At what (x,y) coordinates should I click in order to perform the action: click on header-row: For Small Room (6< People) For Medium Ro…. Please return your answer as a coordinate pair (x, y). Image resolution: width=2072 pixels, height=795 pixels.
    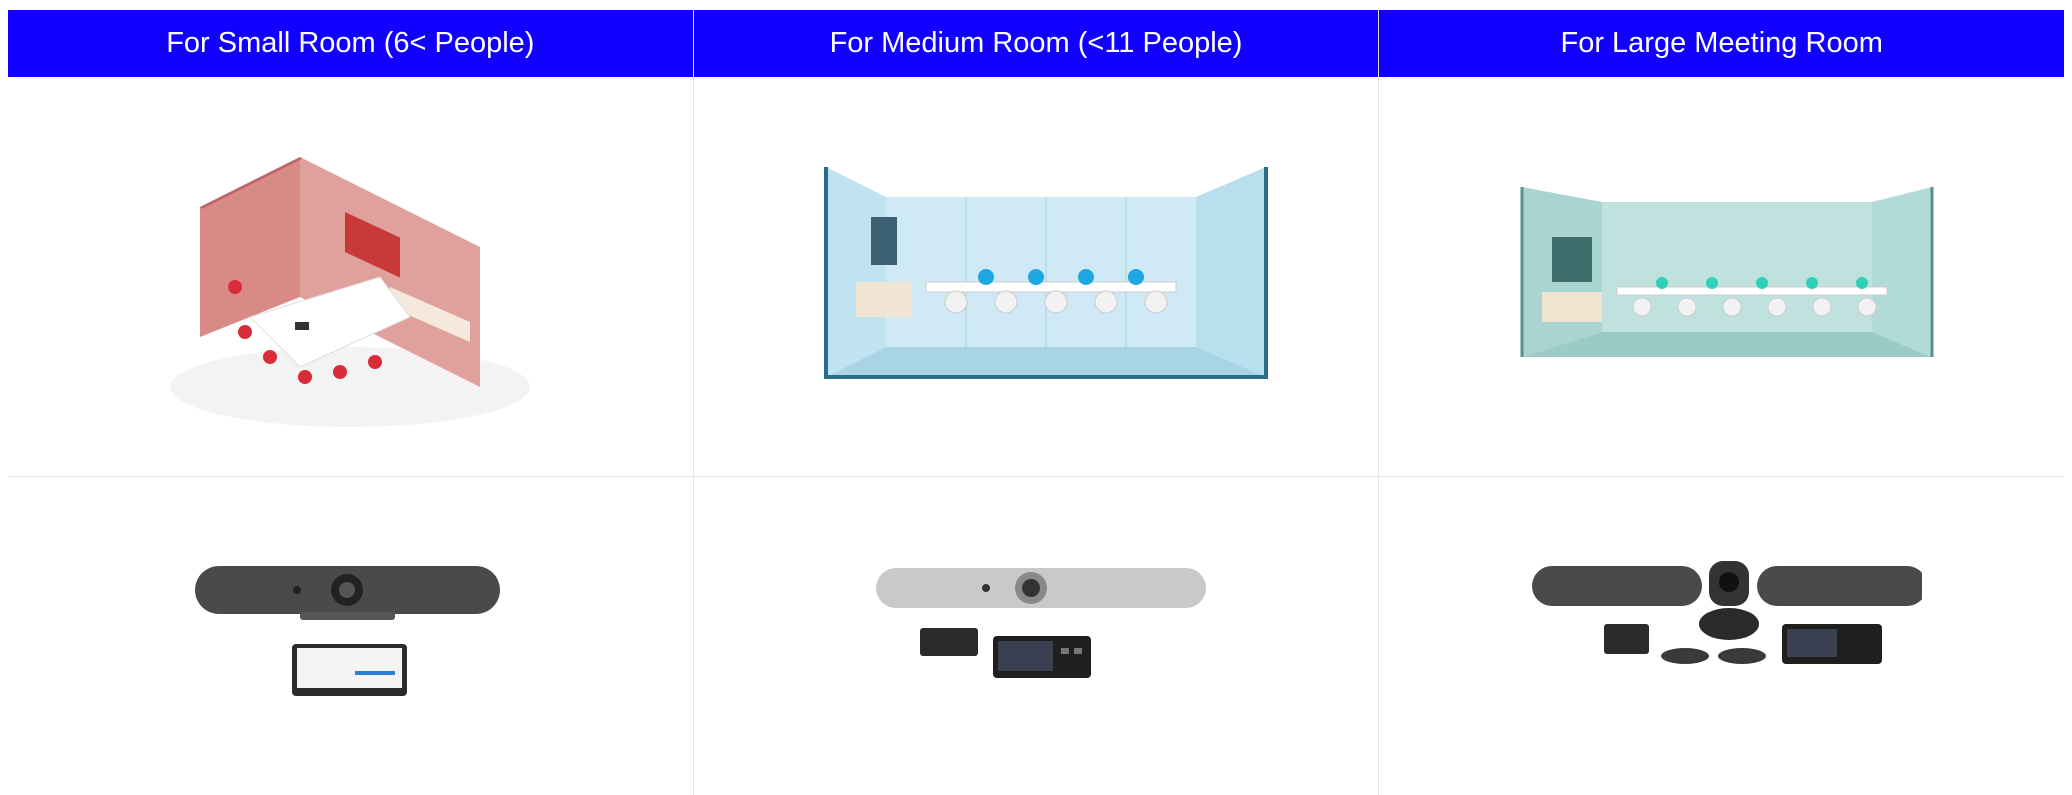
    Looking at the image, I should click on (1036, 43).